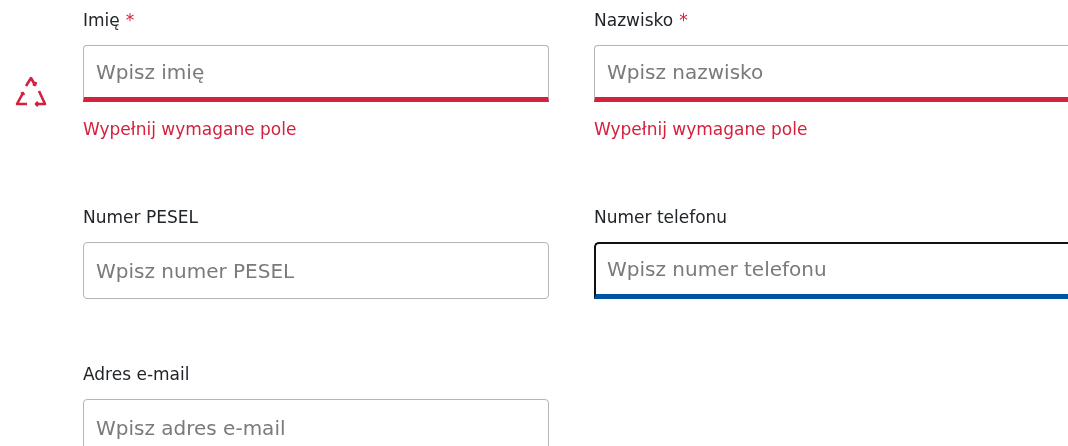 This screenshot has width=1068, height=446. What do you see at coordinates (31, 92) in the screenshot?
I see `recycle-icon` at bounding box center [31, 92].